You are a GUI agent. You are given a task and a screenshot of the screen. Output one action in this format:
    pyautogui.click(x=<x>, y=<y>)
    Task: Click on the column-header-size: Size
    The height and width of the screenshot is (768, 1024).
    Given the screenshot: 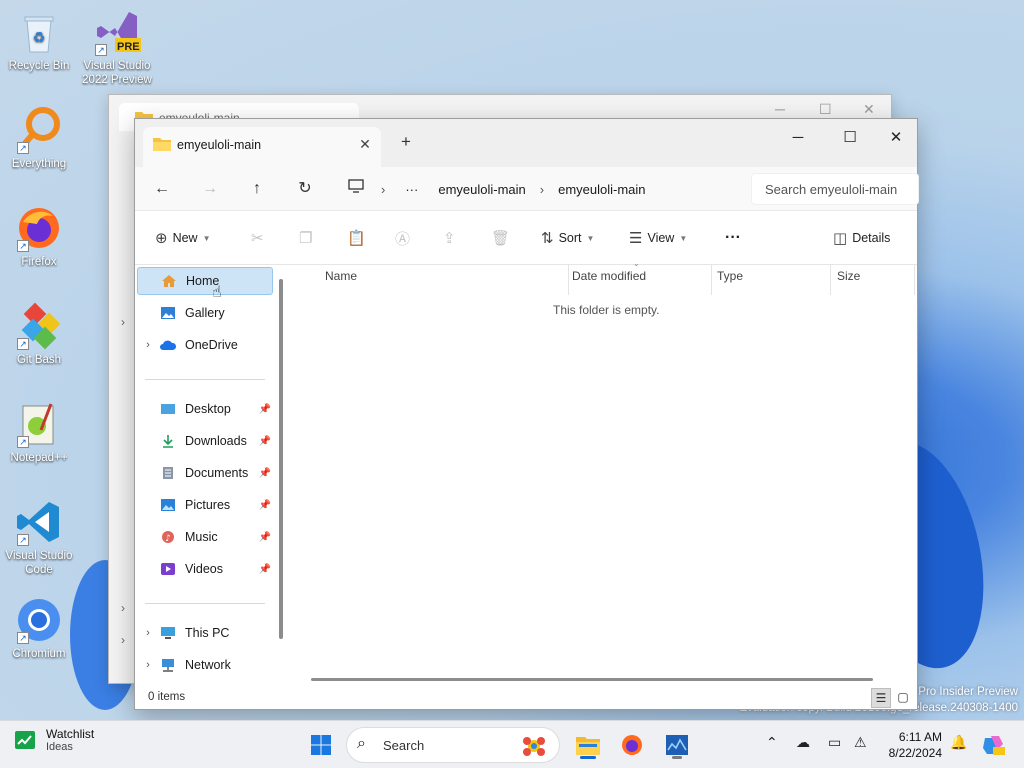 What is the action you would take?
    pyautogui.click(x=876, y=280)
    